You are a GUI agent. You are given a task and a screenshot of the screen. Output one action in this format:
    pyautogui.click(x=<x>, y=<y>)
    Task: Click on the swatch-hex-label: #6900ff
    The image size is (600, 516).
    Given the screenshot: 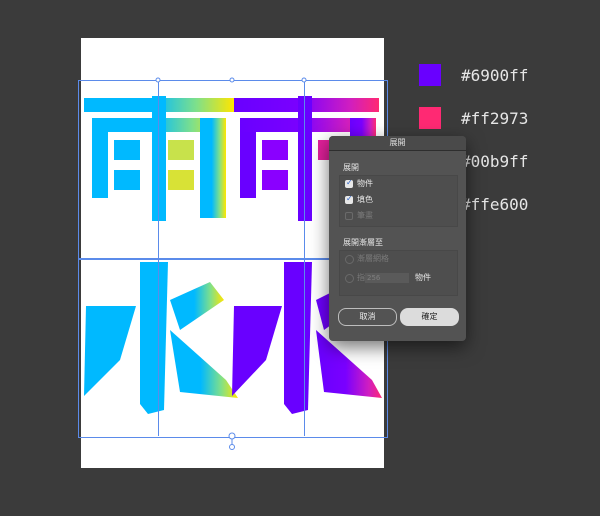 What is the action you would take?
    pyautogui.click(x=495, y=75)
    